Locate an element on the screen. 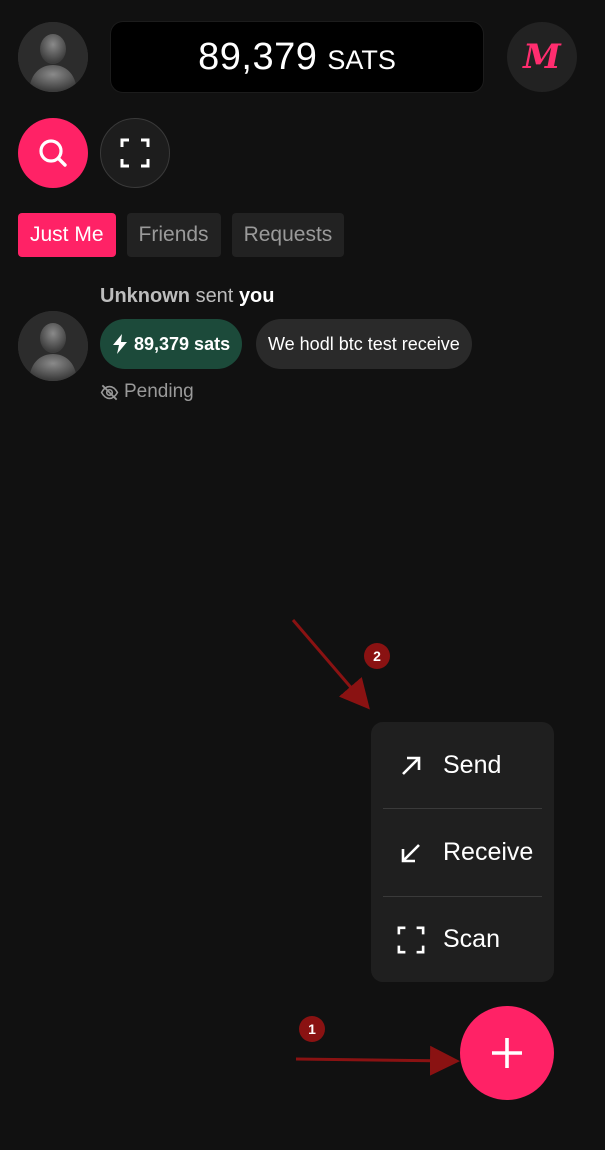 This screenshot has height=1150, width=605. annotation-arrows is located at coordinates (375, 847).